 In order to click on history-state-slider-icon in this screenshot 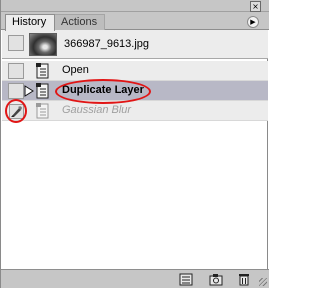, I will do `click(29, 91)`.